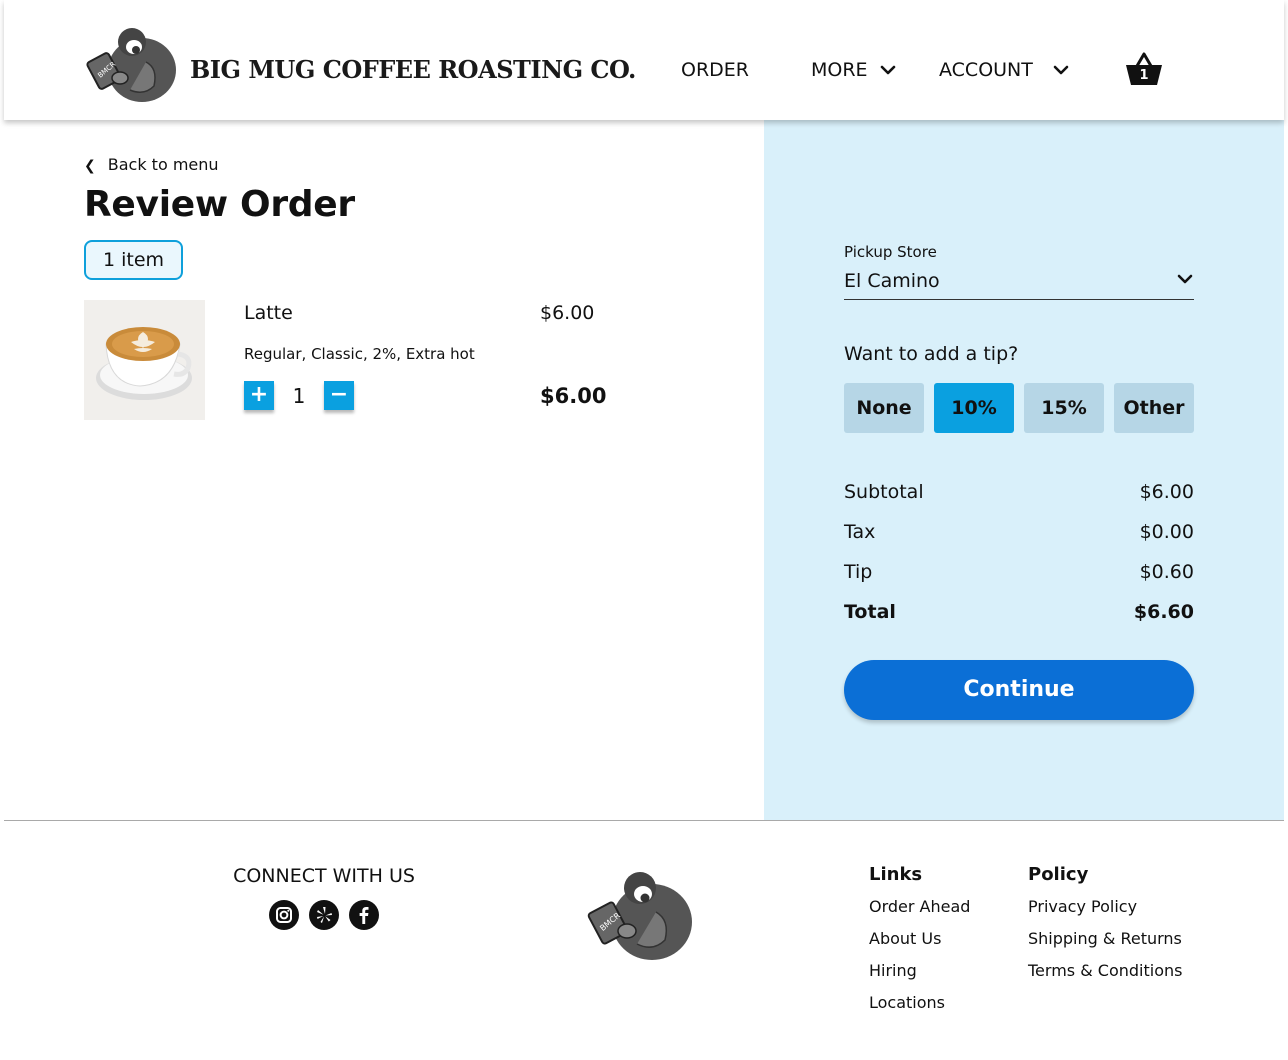 The image size is (1288, 1060). I want to click on tip-question: Want to add a tip?, so click(931, 354).